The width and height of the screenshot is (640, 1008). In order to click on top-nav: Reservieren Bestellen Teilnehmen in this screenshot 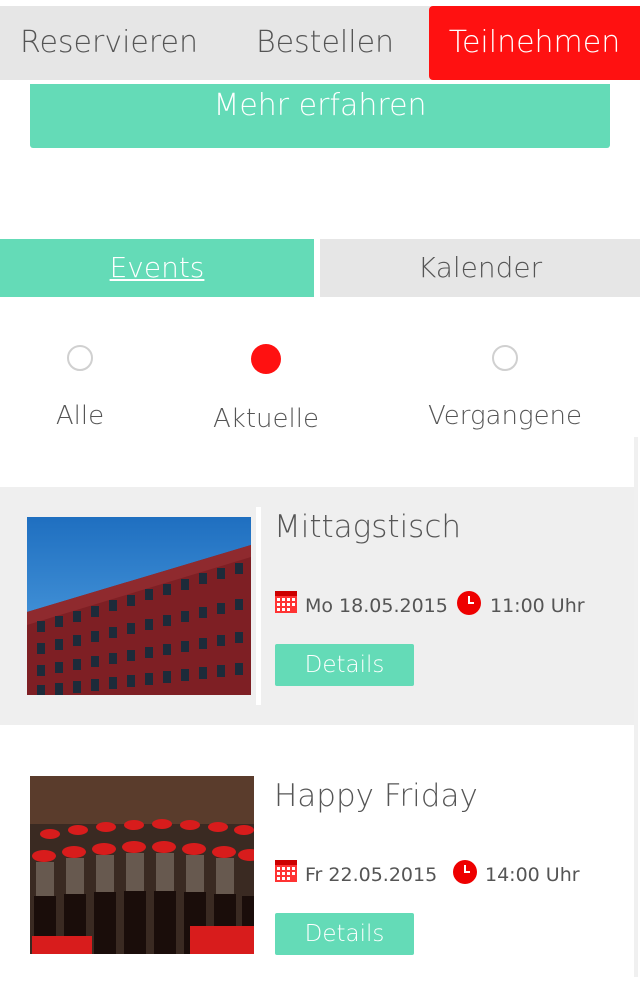, I will do `click(320, 43)`.